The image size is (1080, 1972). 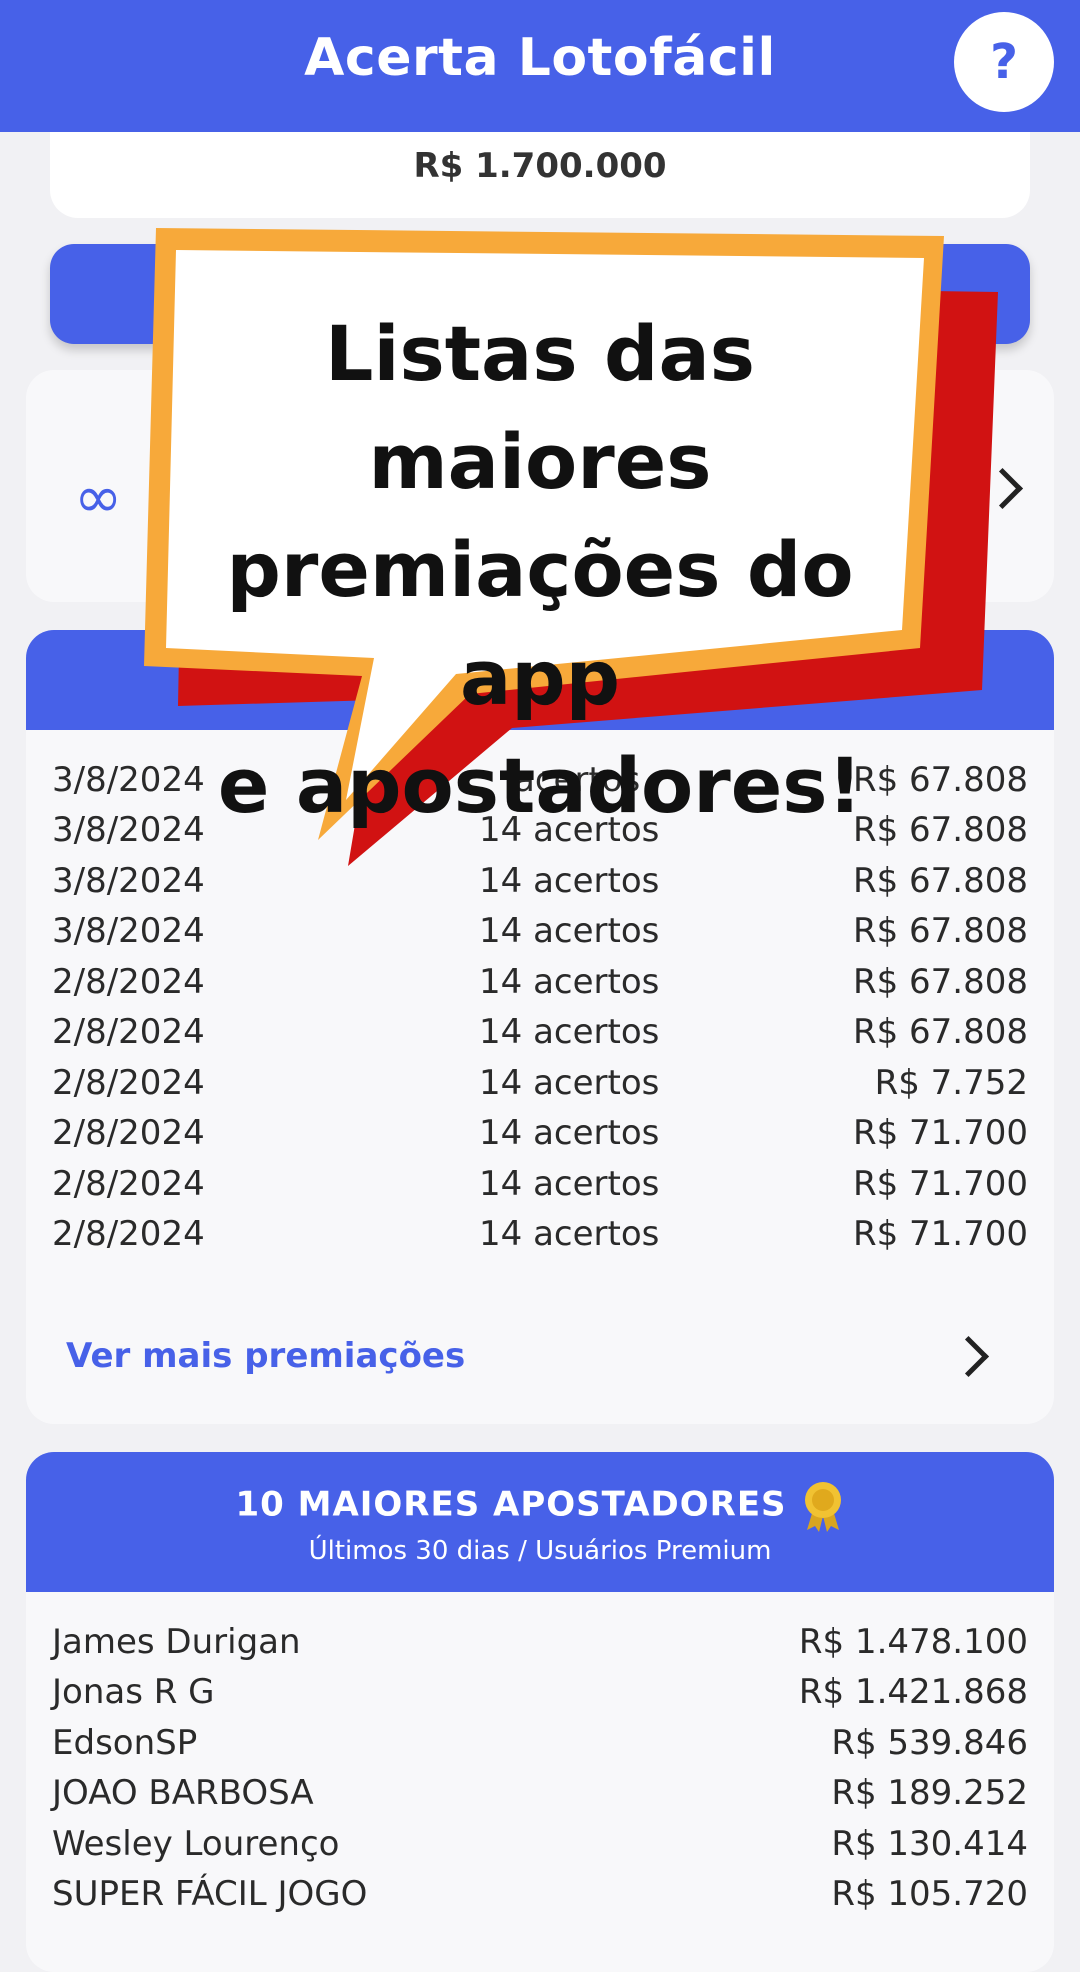 What do you see at coordinates (540, 623) in the screenshot?
I see `promo-line: premiações do app` at bounding box center [540, 623].